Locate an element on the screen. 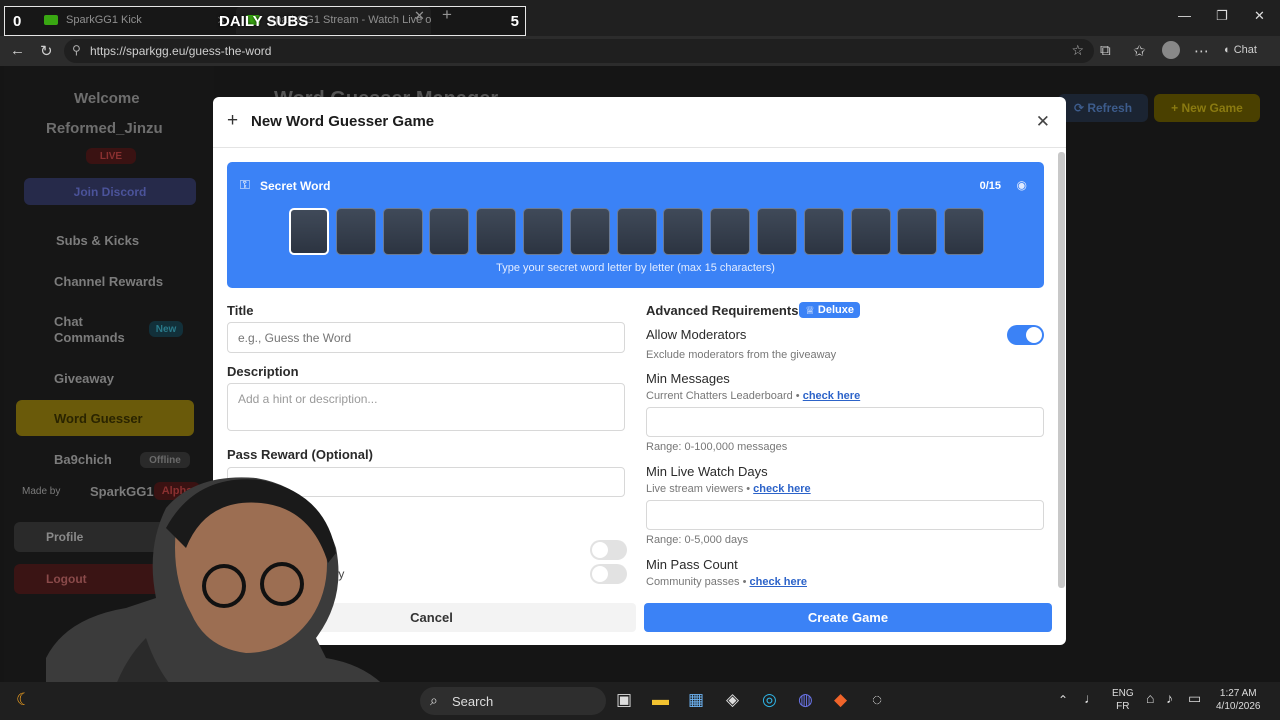 This screenshot has width=1280, height=720. sidebar-item-subs-kicks: Subs & Kicks is located at coordinates (97, 240).